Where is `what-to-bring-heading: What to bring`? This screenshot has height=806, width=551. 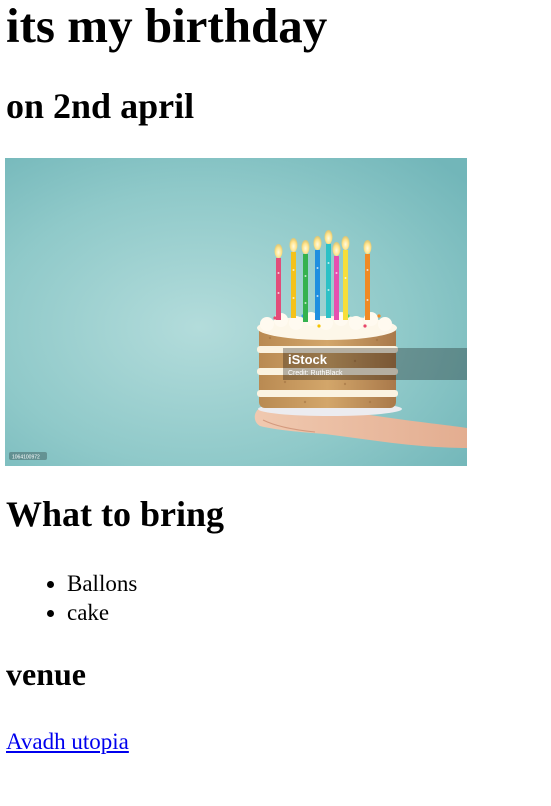 what-to-bring-heading: What to bring is located at coordinates (115, 514).